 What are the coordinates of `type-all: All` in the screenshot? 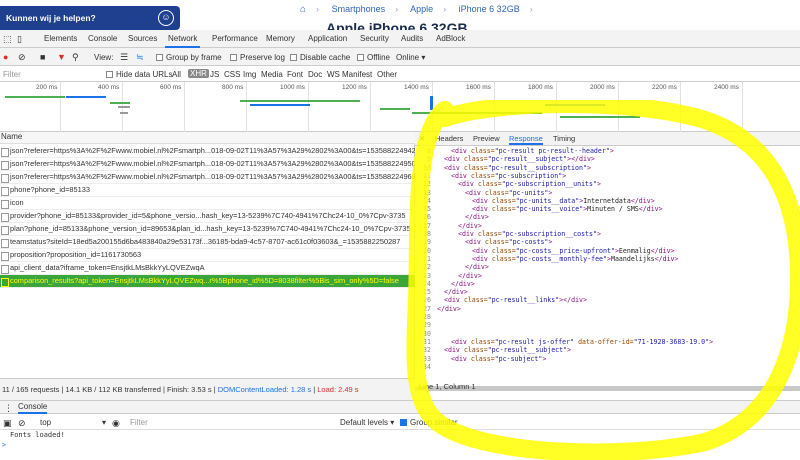 It's located at (176, 74).